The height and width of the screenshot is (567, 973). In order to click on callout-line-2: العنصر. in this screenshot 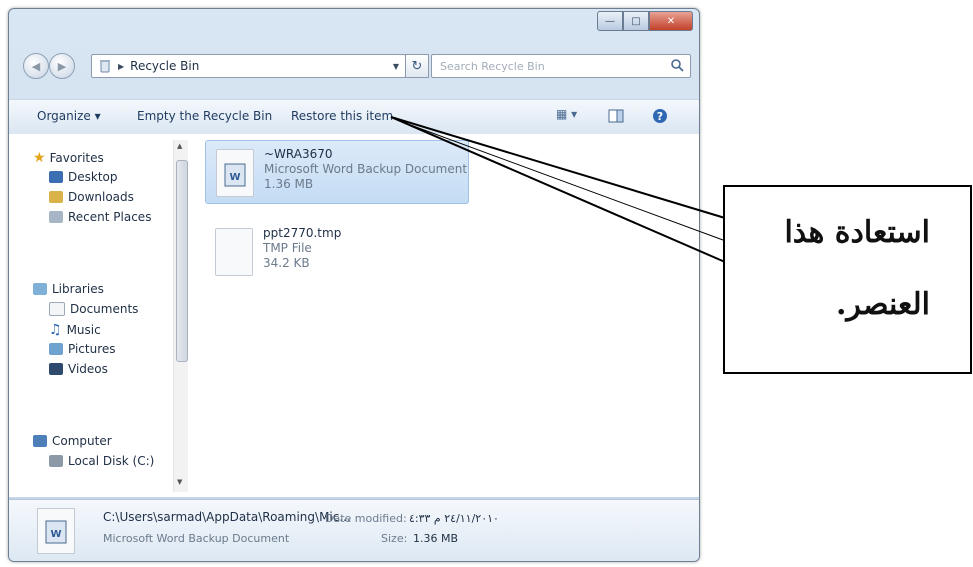, I will do `click(882, 304)`.